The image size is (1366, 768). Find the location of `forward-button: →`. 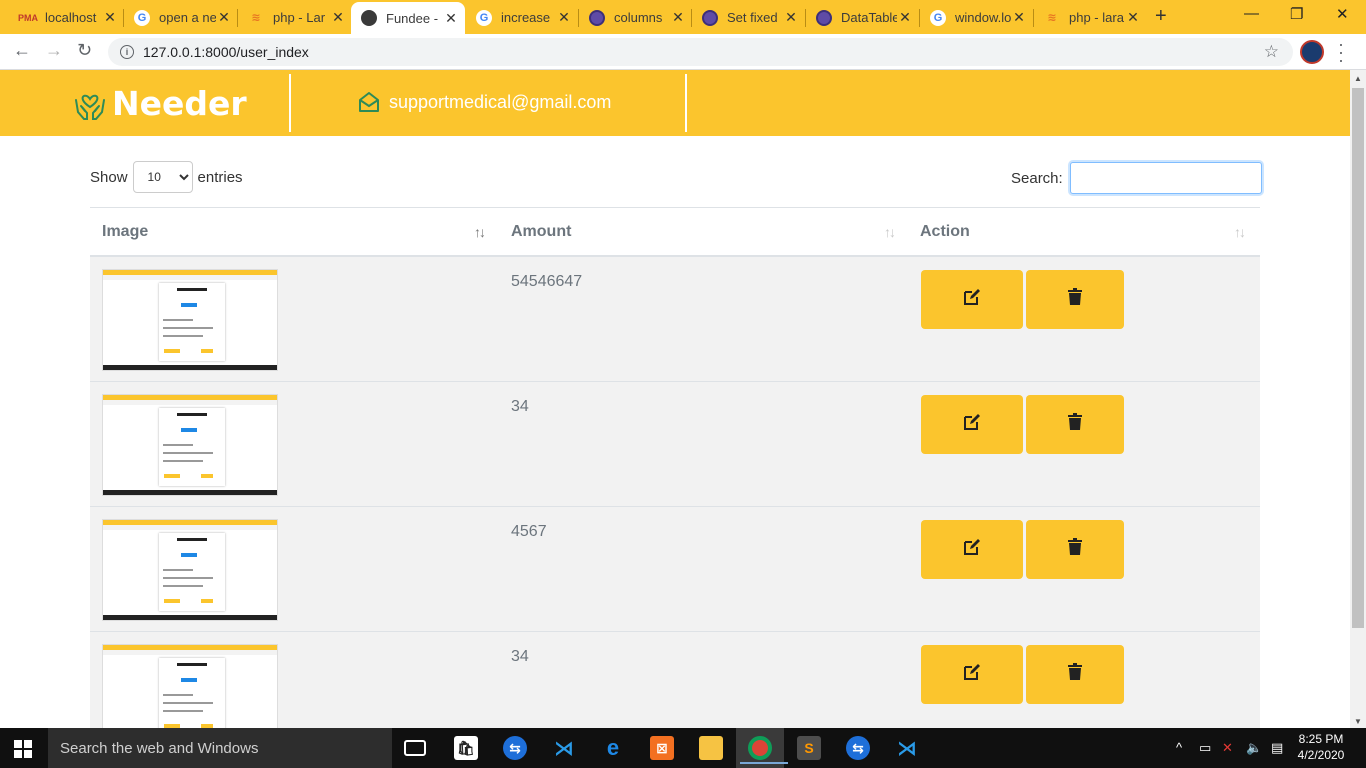

forward-button: → is located at coordinates (54, 50).